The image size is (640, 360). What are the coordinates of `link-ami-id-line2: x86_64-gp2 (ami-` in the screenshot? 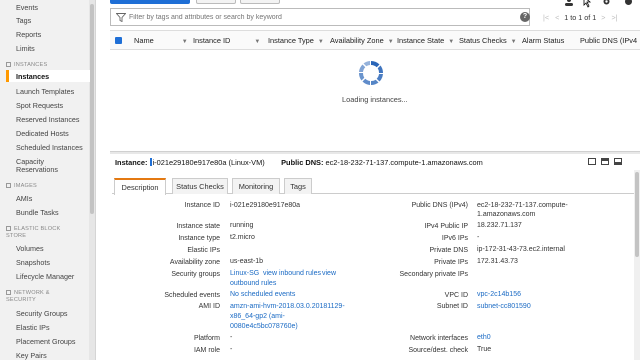 It's located at (257, 317).